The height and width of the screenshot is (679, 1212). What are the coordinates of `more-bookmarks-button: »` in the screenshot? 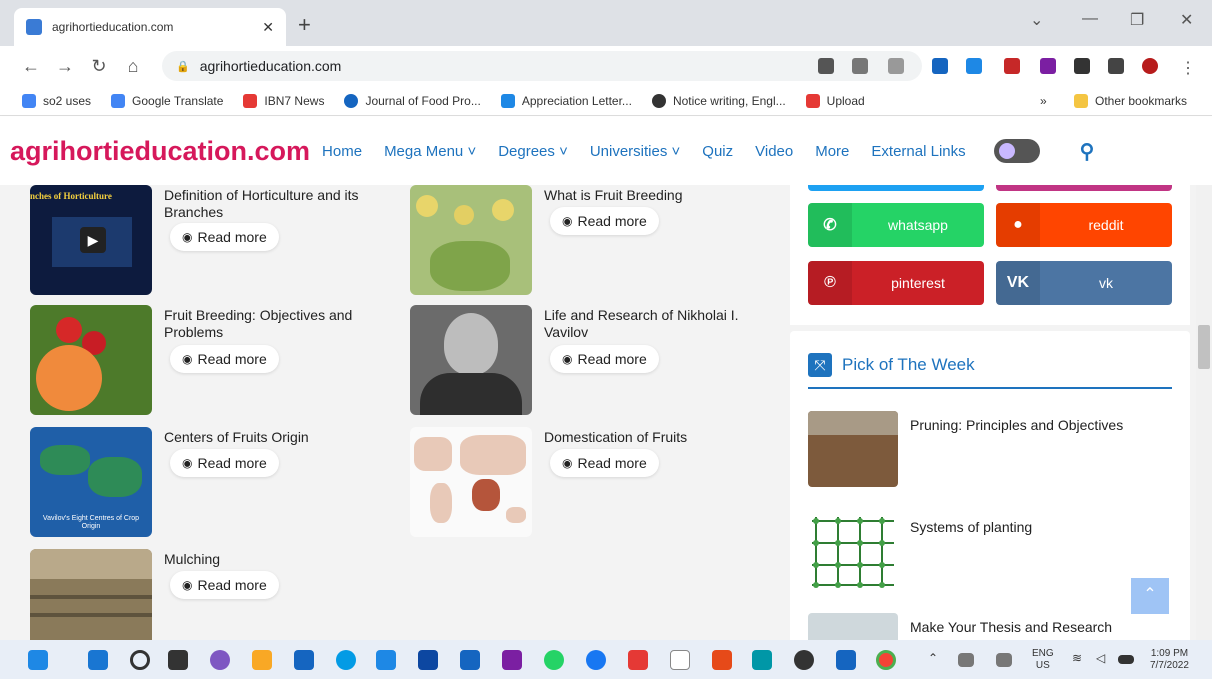 It's located at (1043, 101).